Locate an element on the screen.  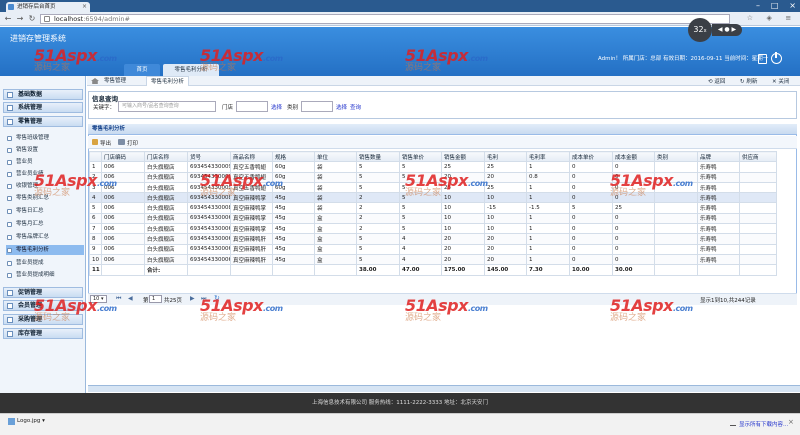
column-header: 品牌 is located at coordinates (718, 156).